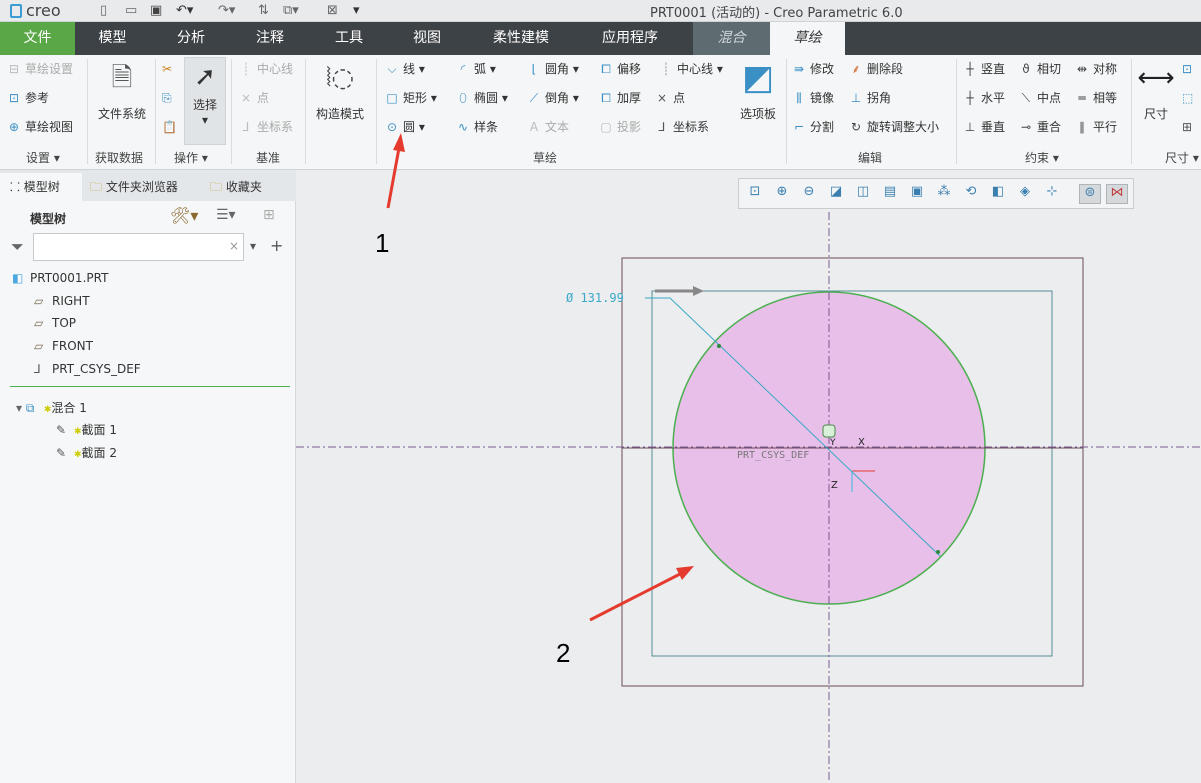 Image resolution: width=1201 pixels, height=783 pixels. Describe the element at coordinates (1039, 98) in the screenshot. I see `midpoint-button: ⟍ 中点` at that location.